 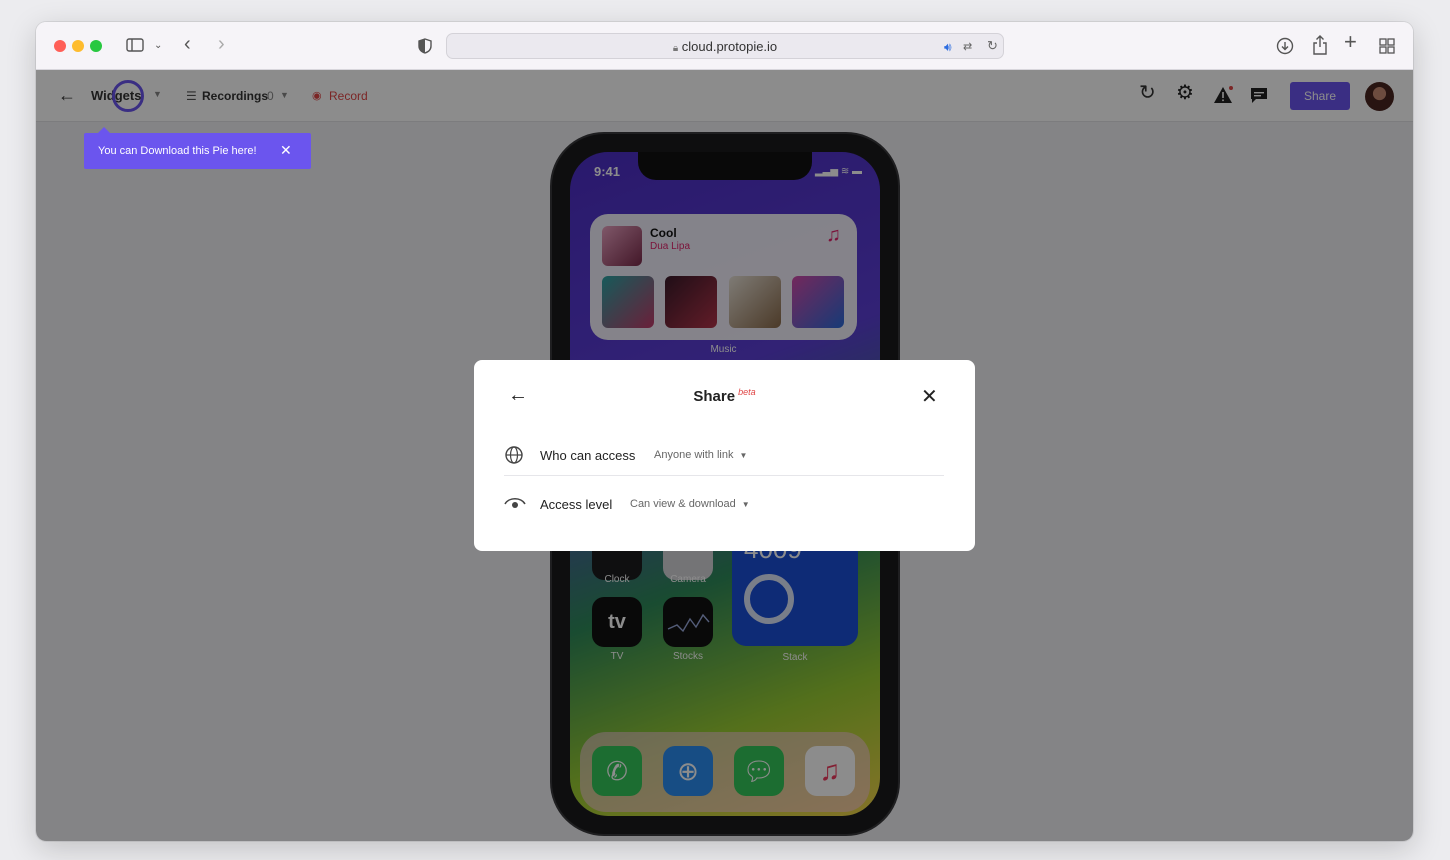 I want to click on minimize-window-button, so click(x=78, y=46).